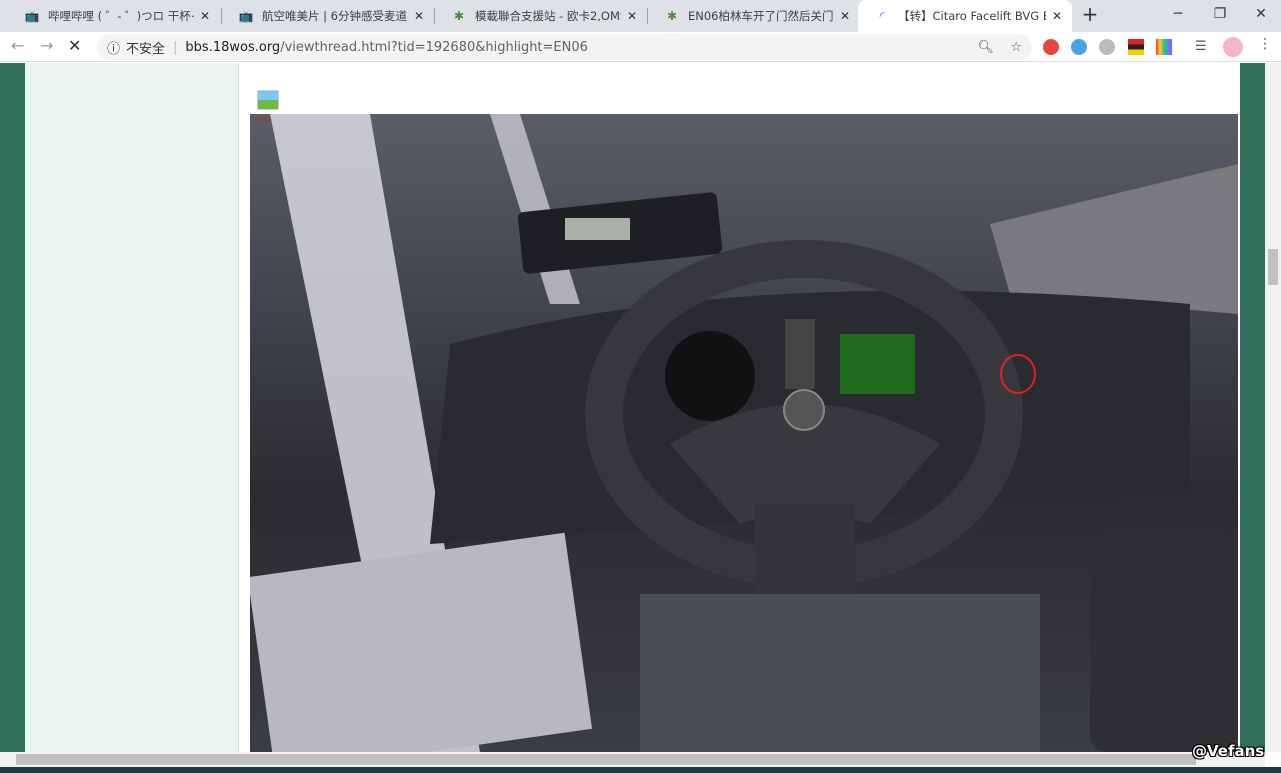  I want to click on extension-icon-search, so click(1079, 47).